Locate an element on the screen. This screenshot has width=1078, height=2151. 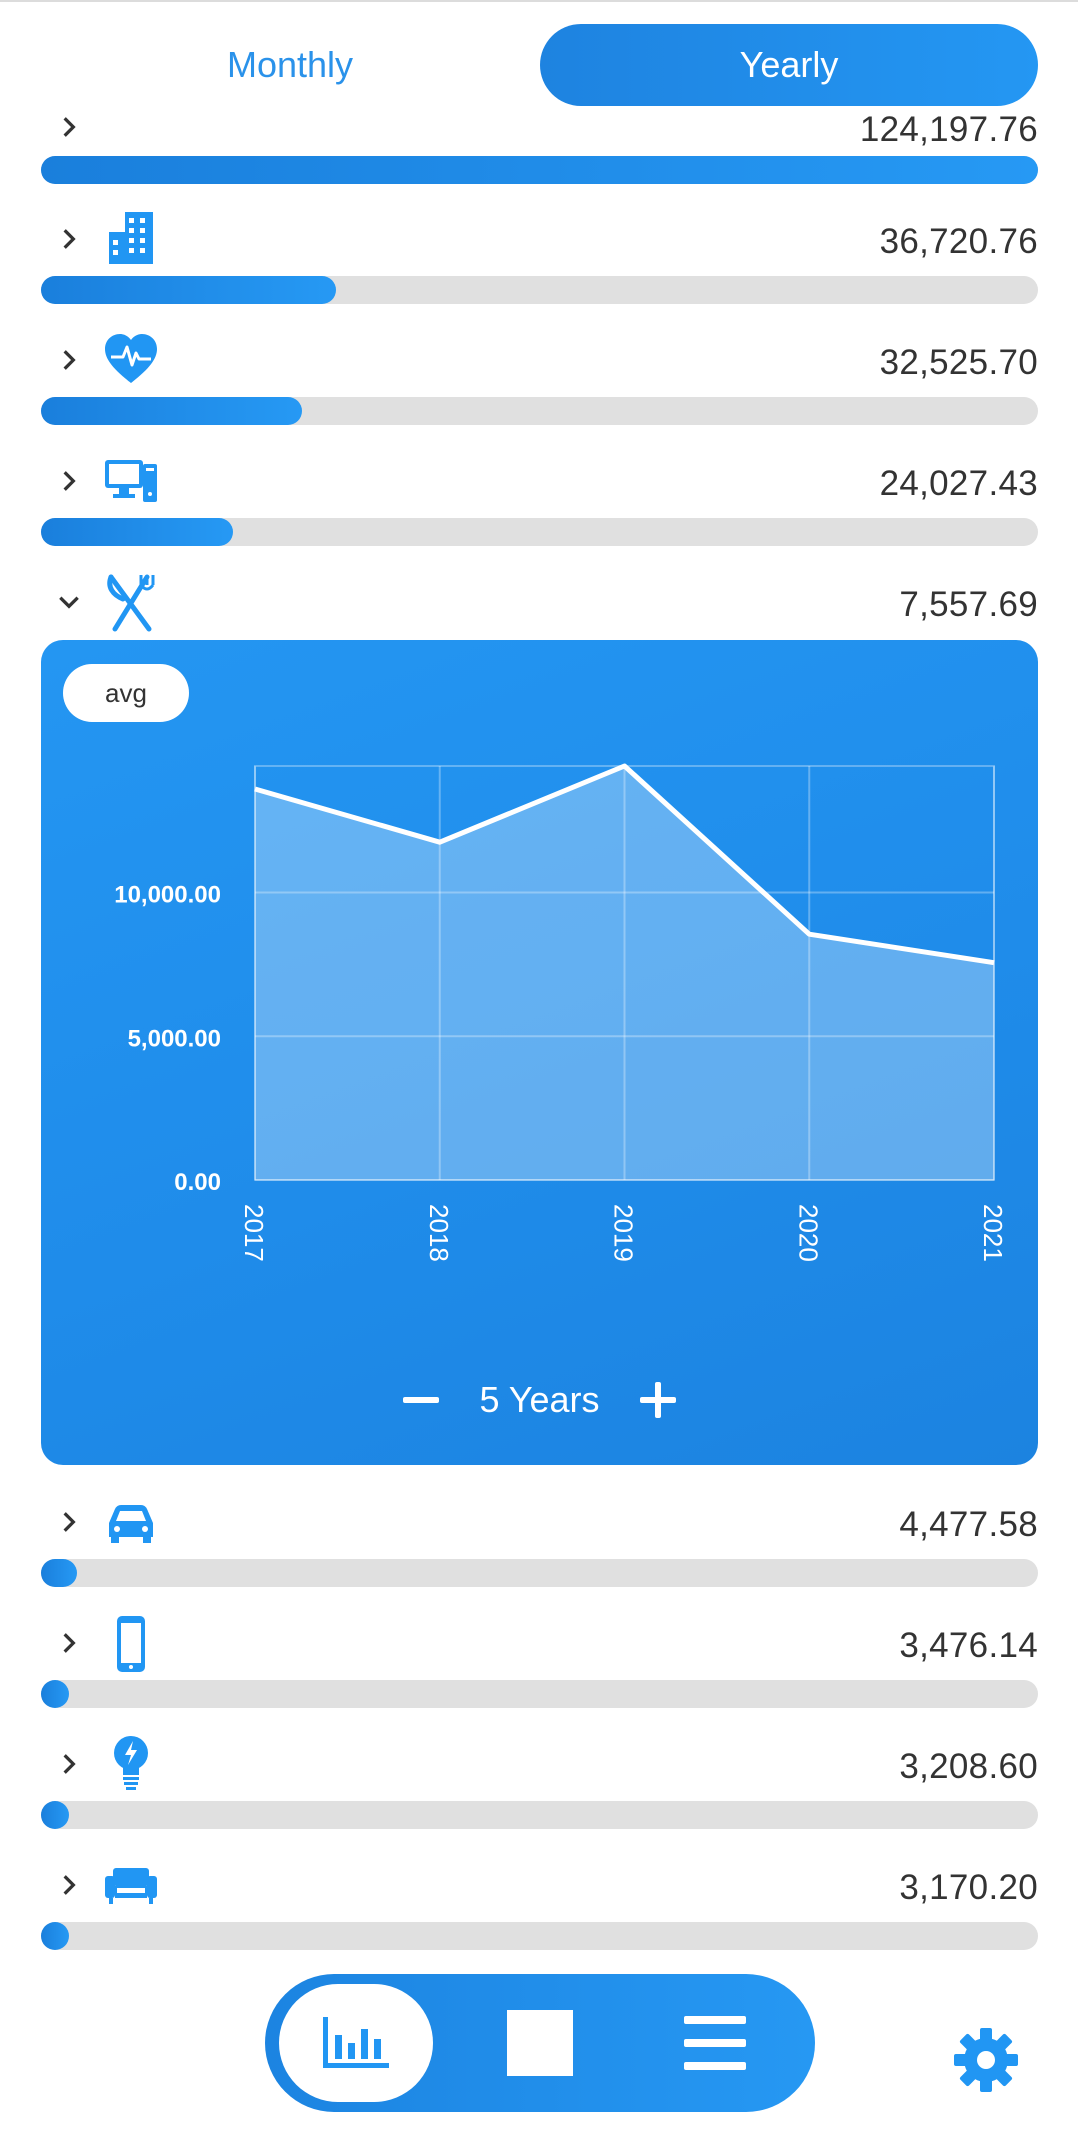
bar-chart-icon is located at coordinates (356, 2043).